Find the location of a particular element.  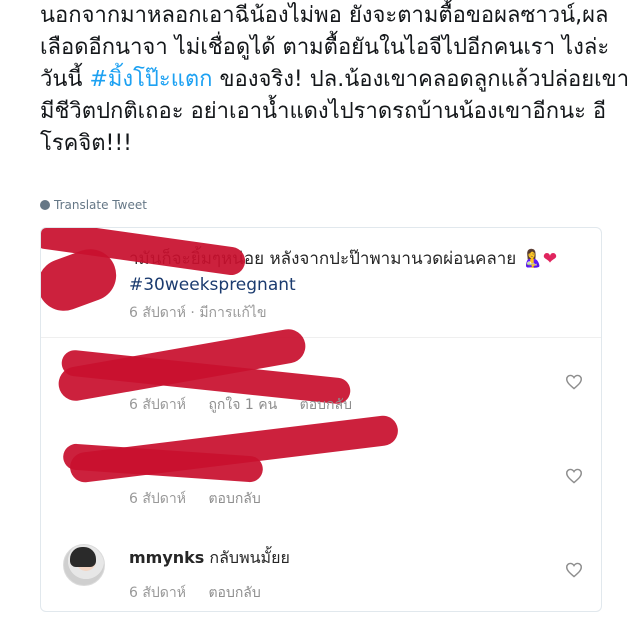

caption-emoji: 🤱❤ is located at coordinates (539, 259).